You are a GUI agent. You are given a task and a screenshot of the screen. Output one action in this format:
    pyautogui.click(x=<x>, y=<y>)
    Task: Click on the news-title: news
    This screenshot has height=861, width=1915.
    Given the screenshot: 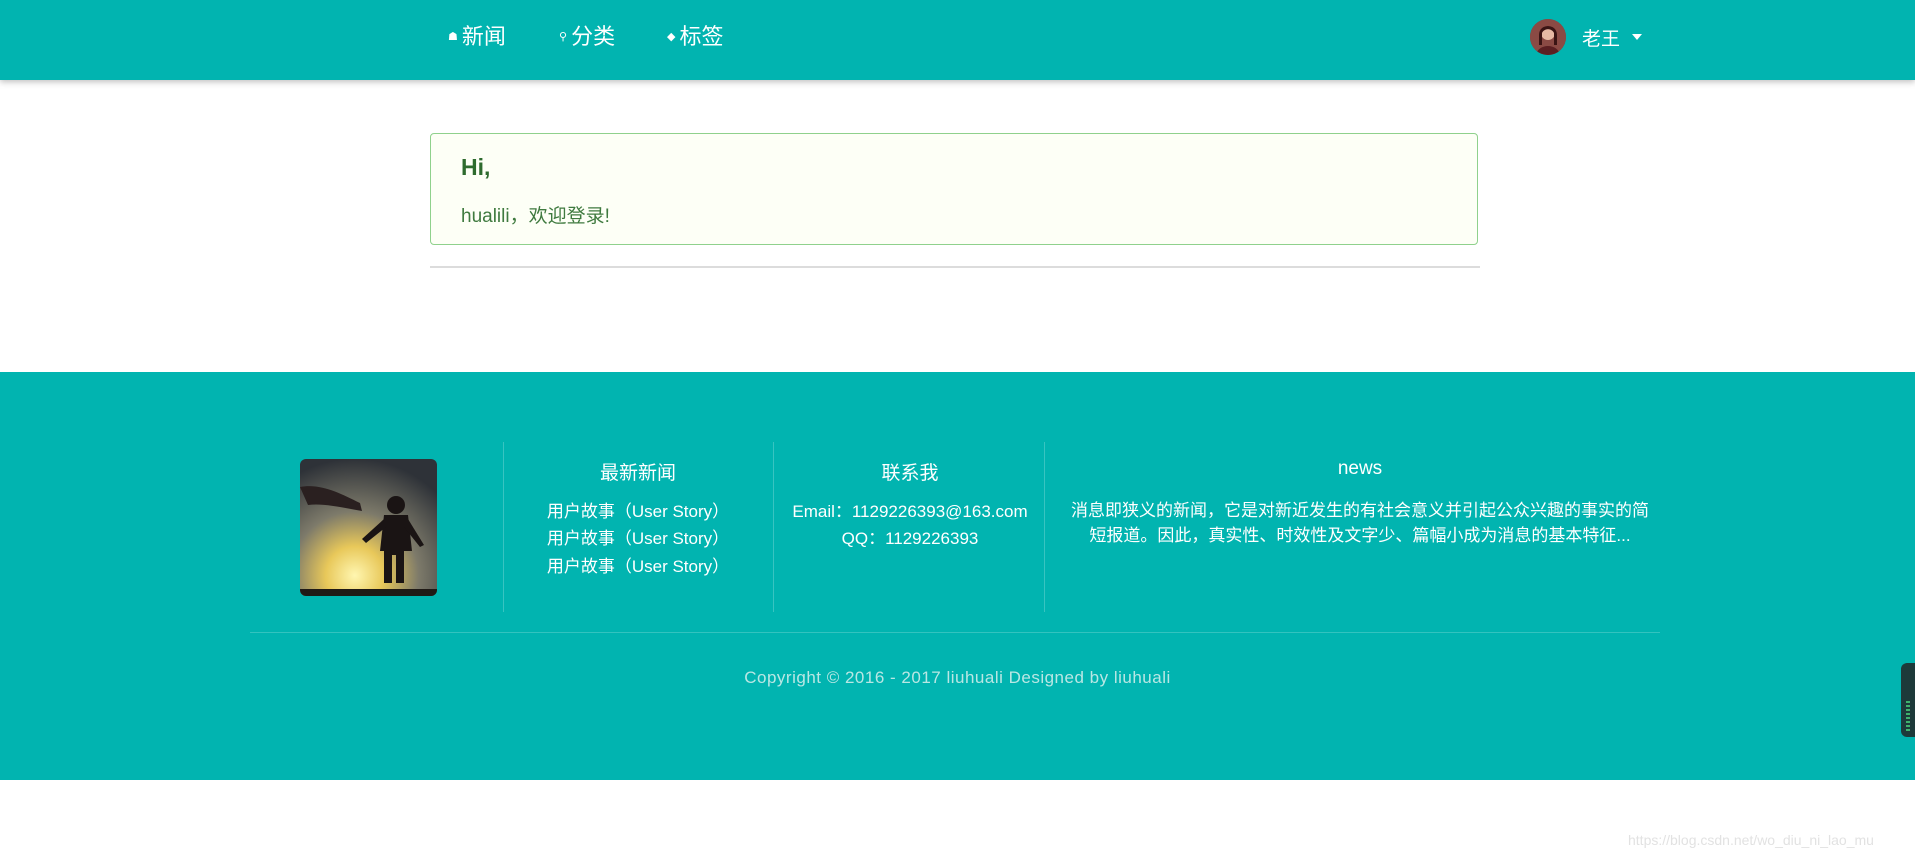 What is the action you would take?
    pyautogui.click(x=1360, y=468)
    